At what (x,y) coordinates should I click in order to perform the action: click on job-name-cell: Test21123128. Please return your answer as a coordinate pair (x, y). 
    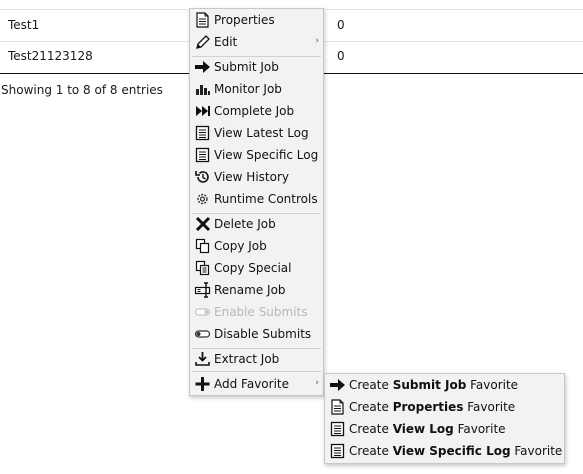
    Looking at the image, I should click on (50, 56).